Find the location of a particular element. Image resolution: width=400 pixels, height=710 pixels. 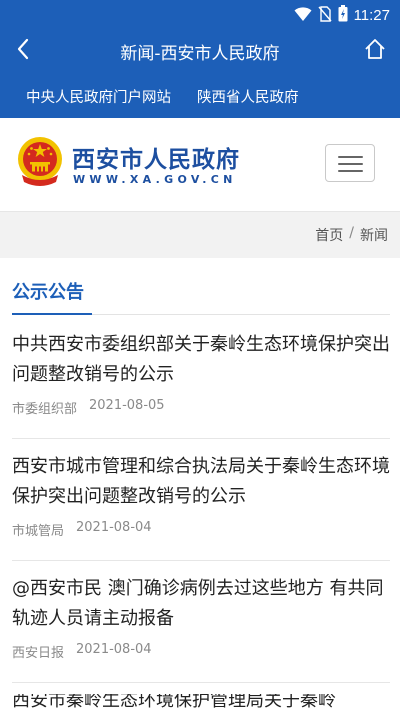

news-source: 西安日报 is located at coordinates (38, 653).